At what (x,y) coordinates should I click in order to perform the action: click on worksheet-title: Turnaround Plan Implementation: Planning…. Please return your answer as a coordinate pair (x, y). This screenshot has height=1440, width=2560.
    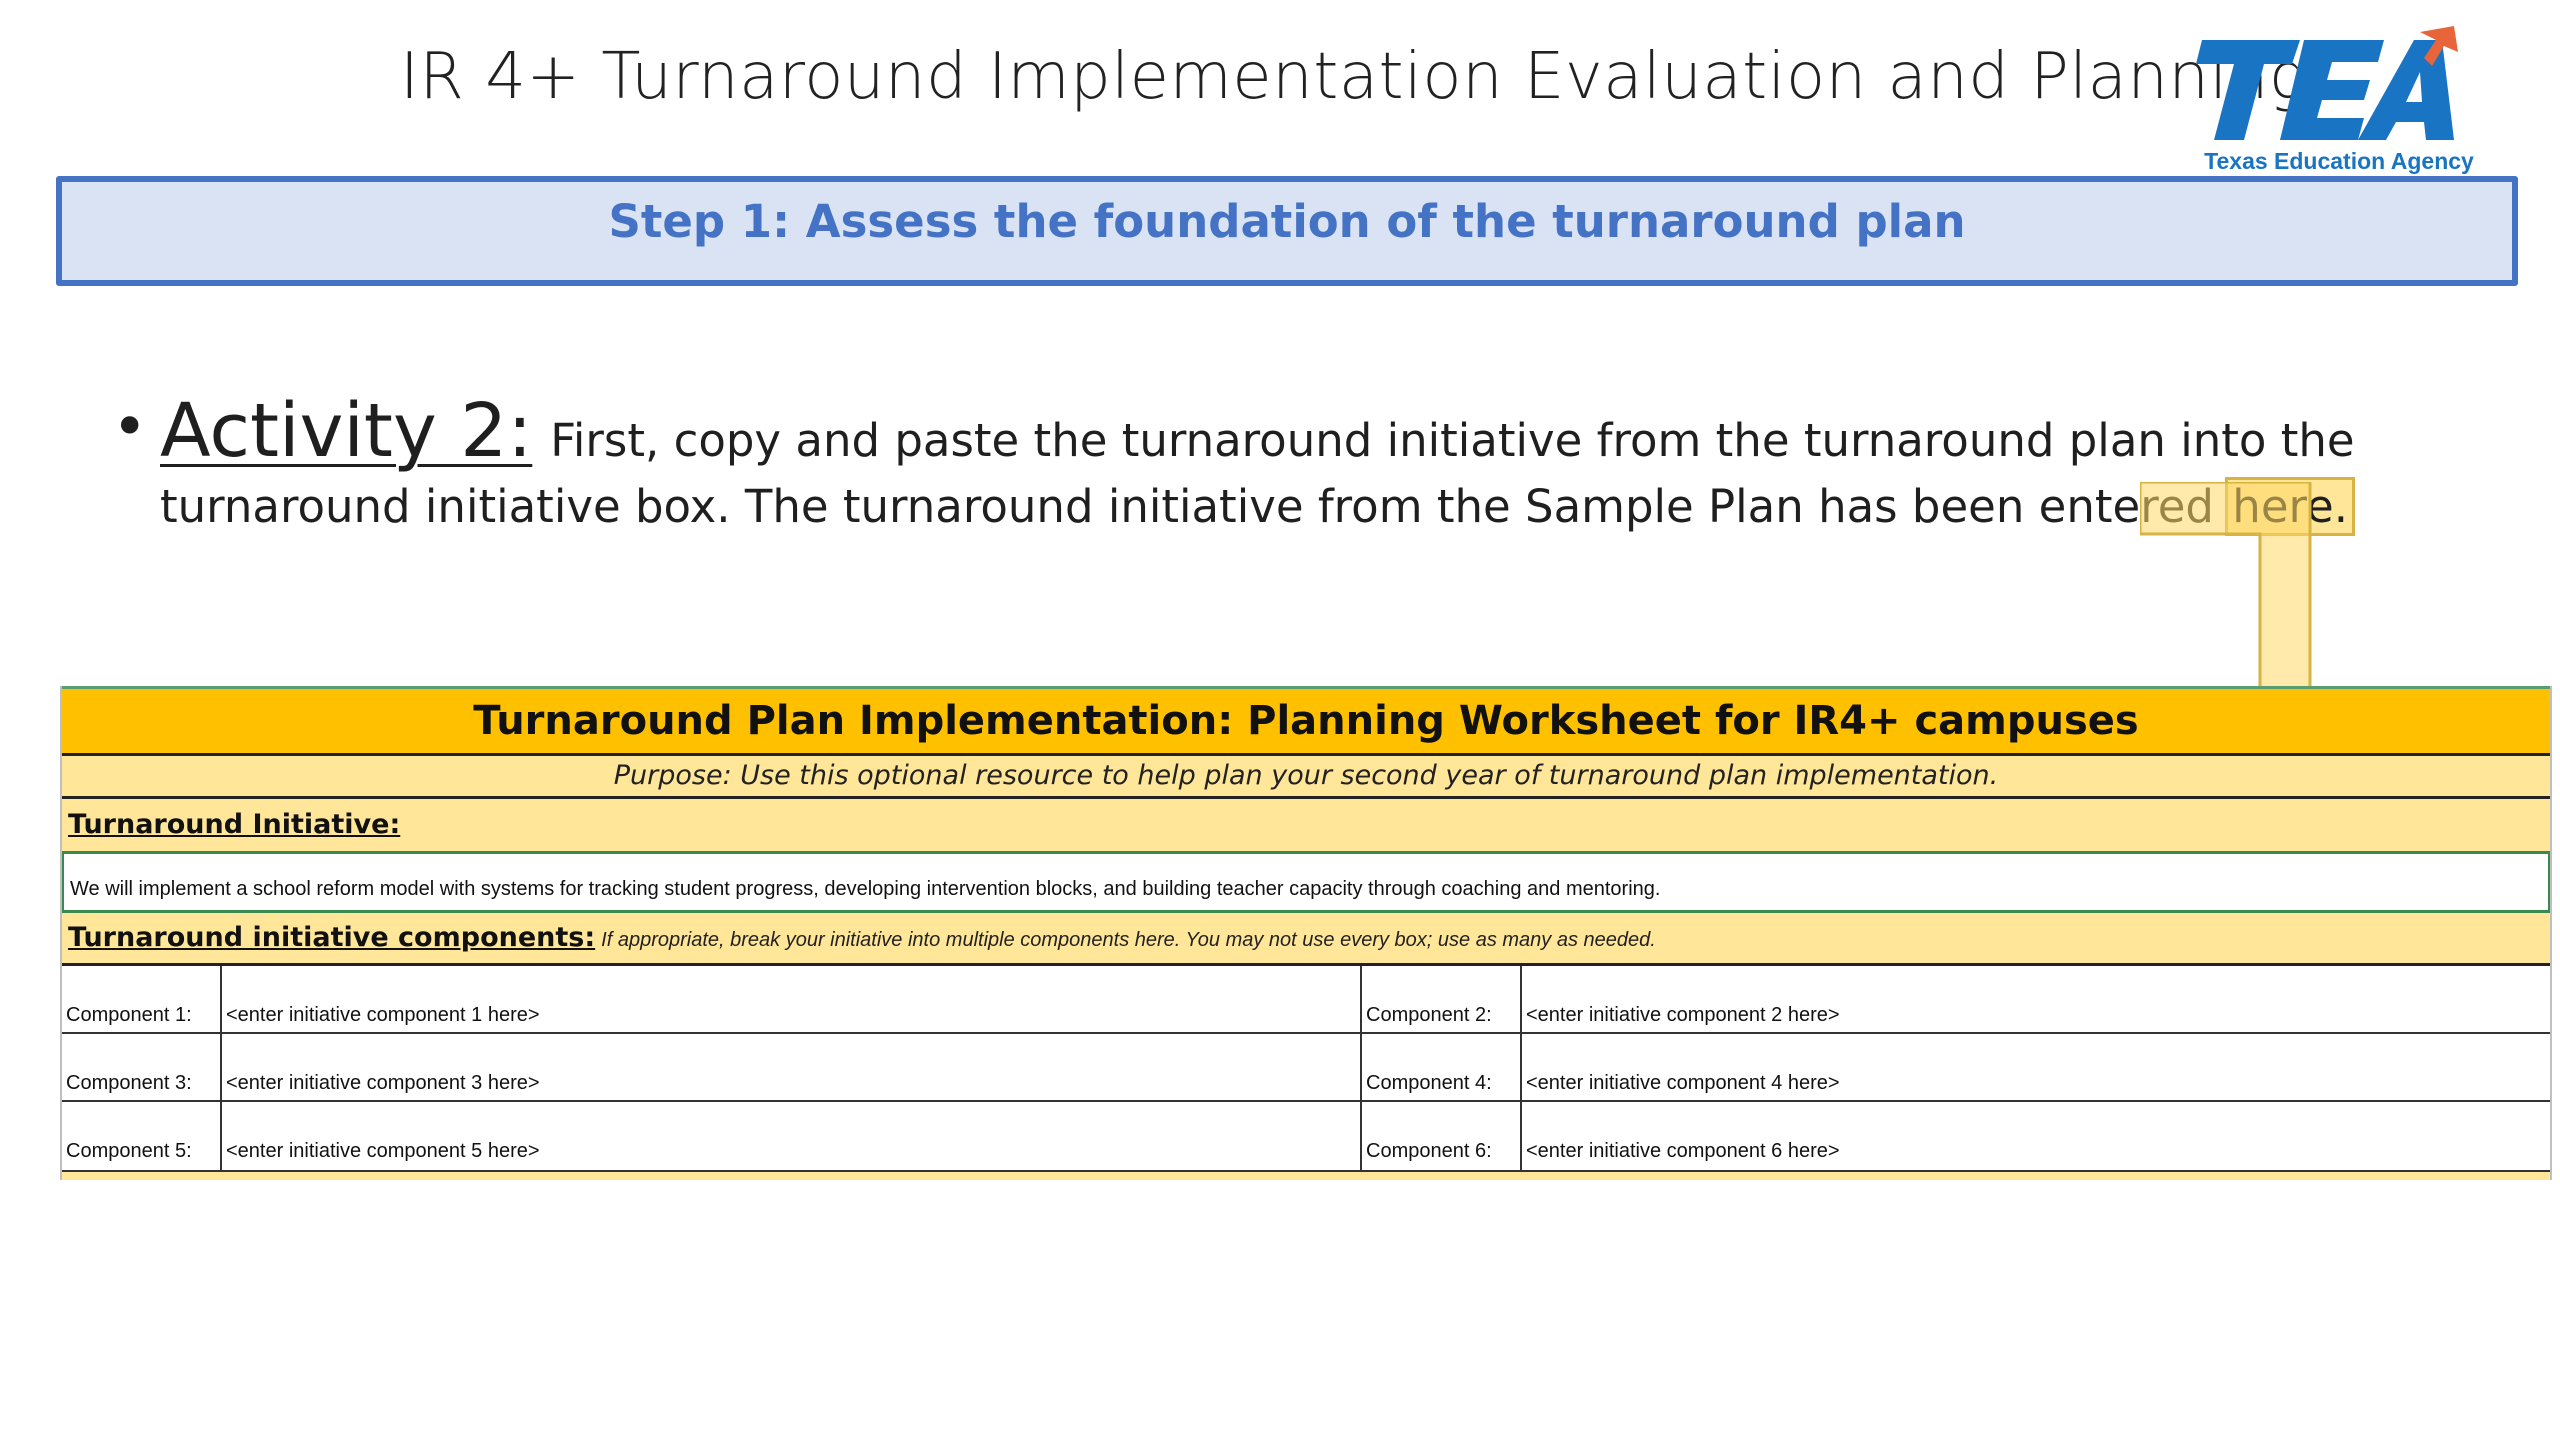
    Looking at the image, I should click on (1306, 721).